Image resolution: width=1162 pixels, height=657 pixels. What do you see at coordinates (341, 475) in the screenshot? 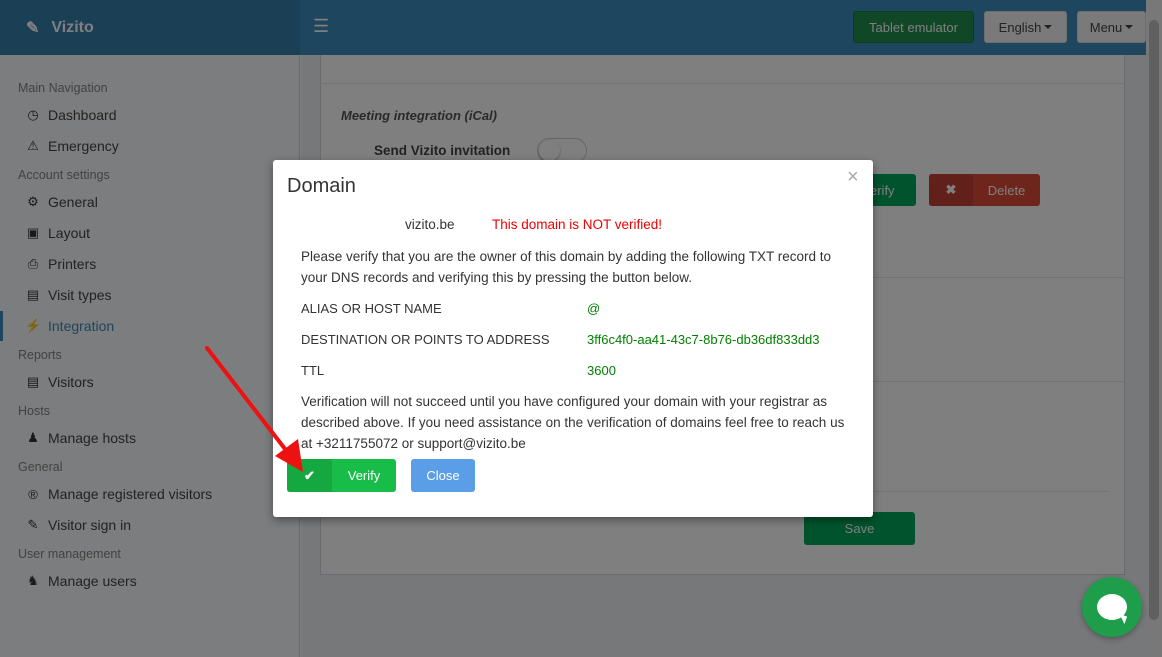
I see `verify-button: ✔ Verify` at bounding box center [341, 475].